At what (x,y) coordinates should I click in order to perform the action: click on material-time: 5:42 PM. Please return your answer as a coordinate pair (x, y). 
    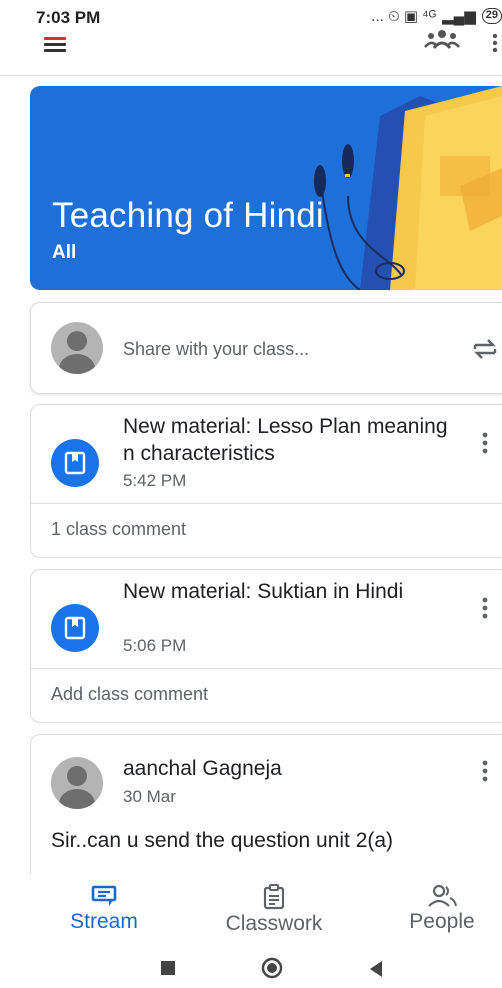
    Looking at the image, I should click on (155, 480).